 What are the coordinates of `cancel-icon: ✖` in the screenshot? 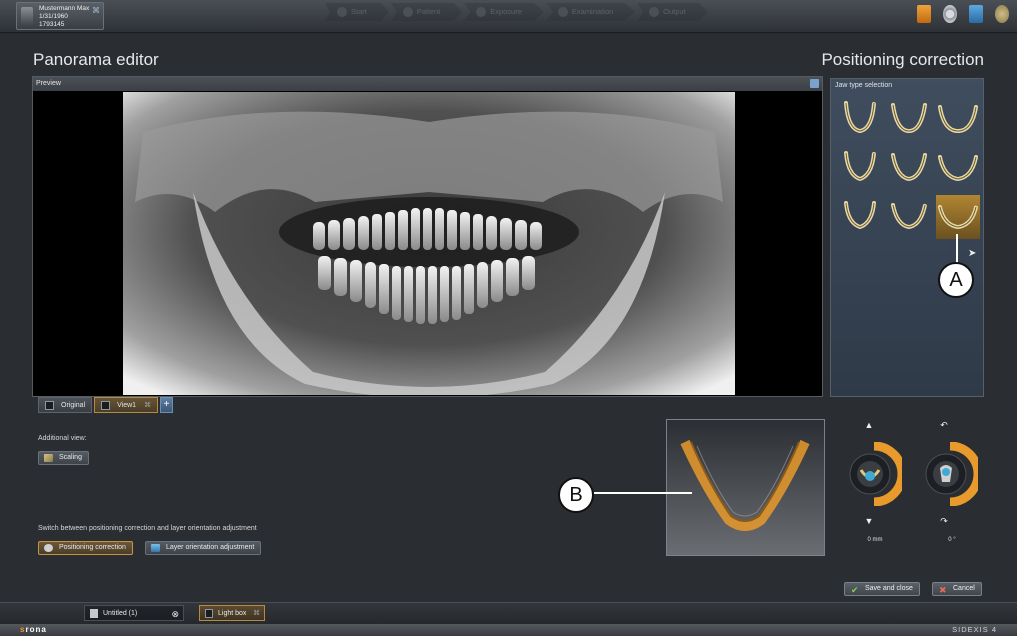 It's located at (943, 590).